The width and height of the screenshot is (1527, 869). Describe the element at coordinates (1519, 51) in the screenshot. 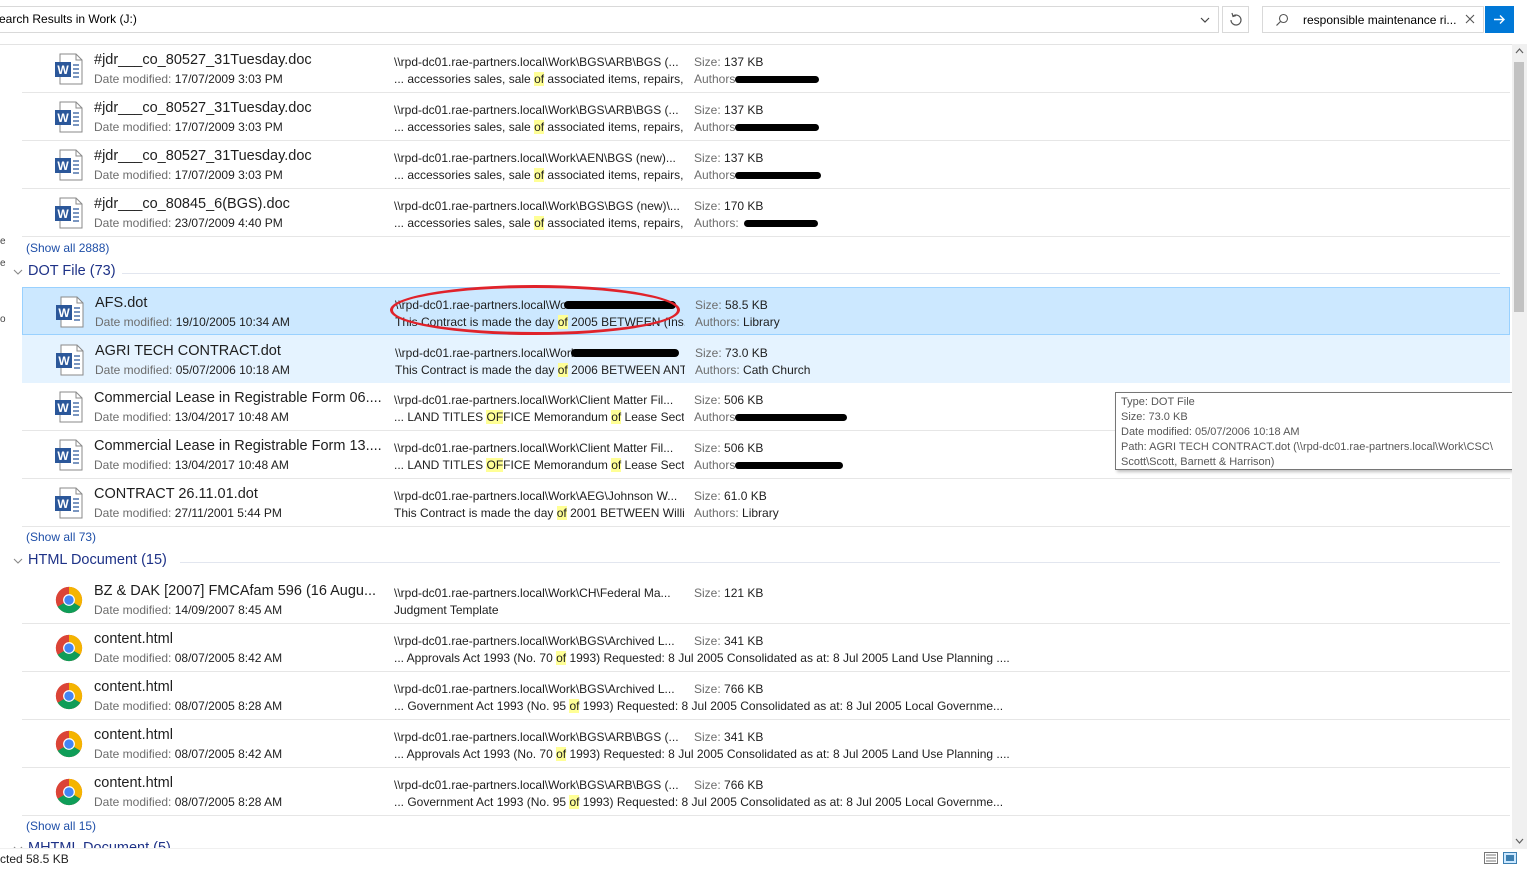

I see `scroll-up-icon` at that location.